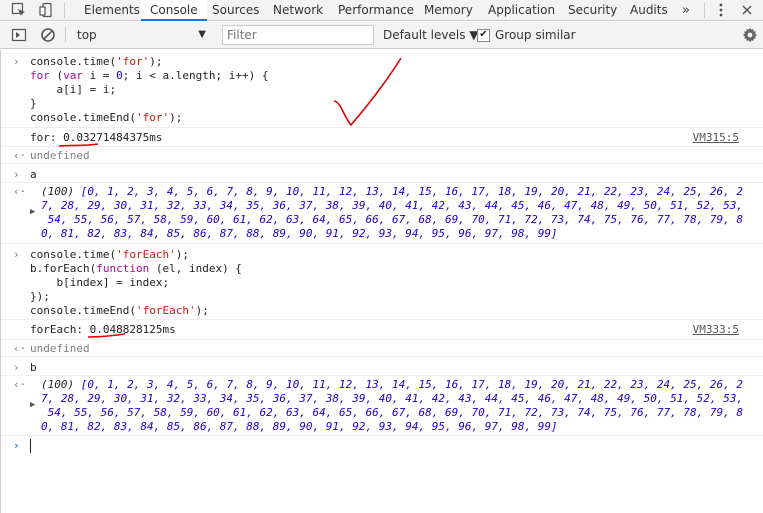  Describe the element at coordinates (448, 10) in the screenshot. I see `tab-memory: Memory` at that location.